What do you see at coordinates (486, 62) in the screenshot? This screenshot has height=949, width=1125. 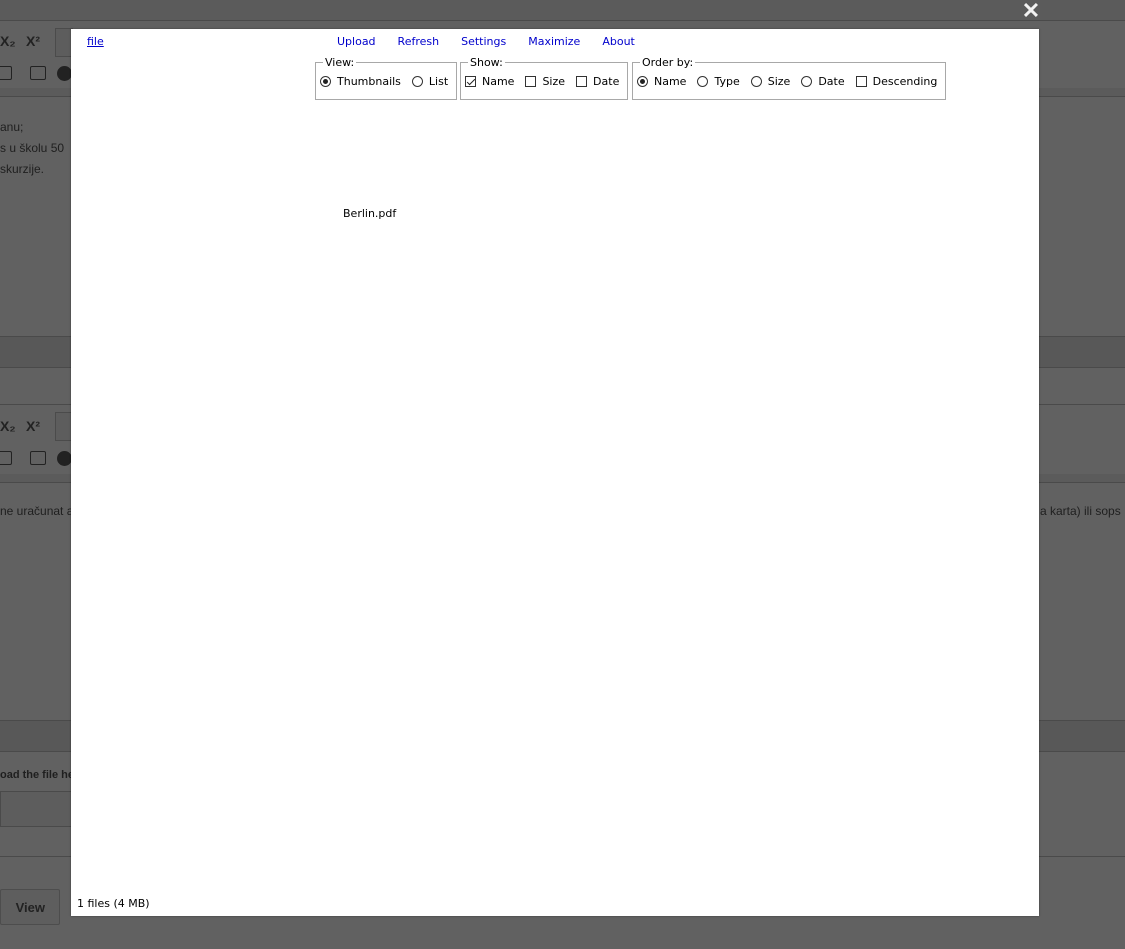 I see `show-legend: Show:` at bounding box center [486, 62].